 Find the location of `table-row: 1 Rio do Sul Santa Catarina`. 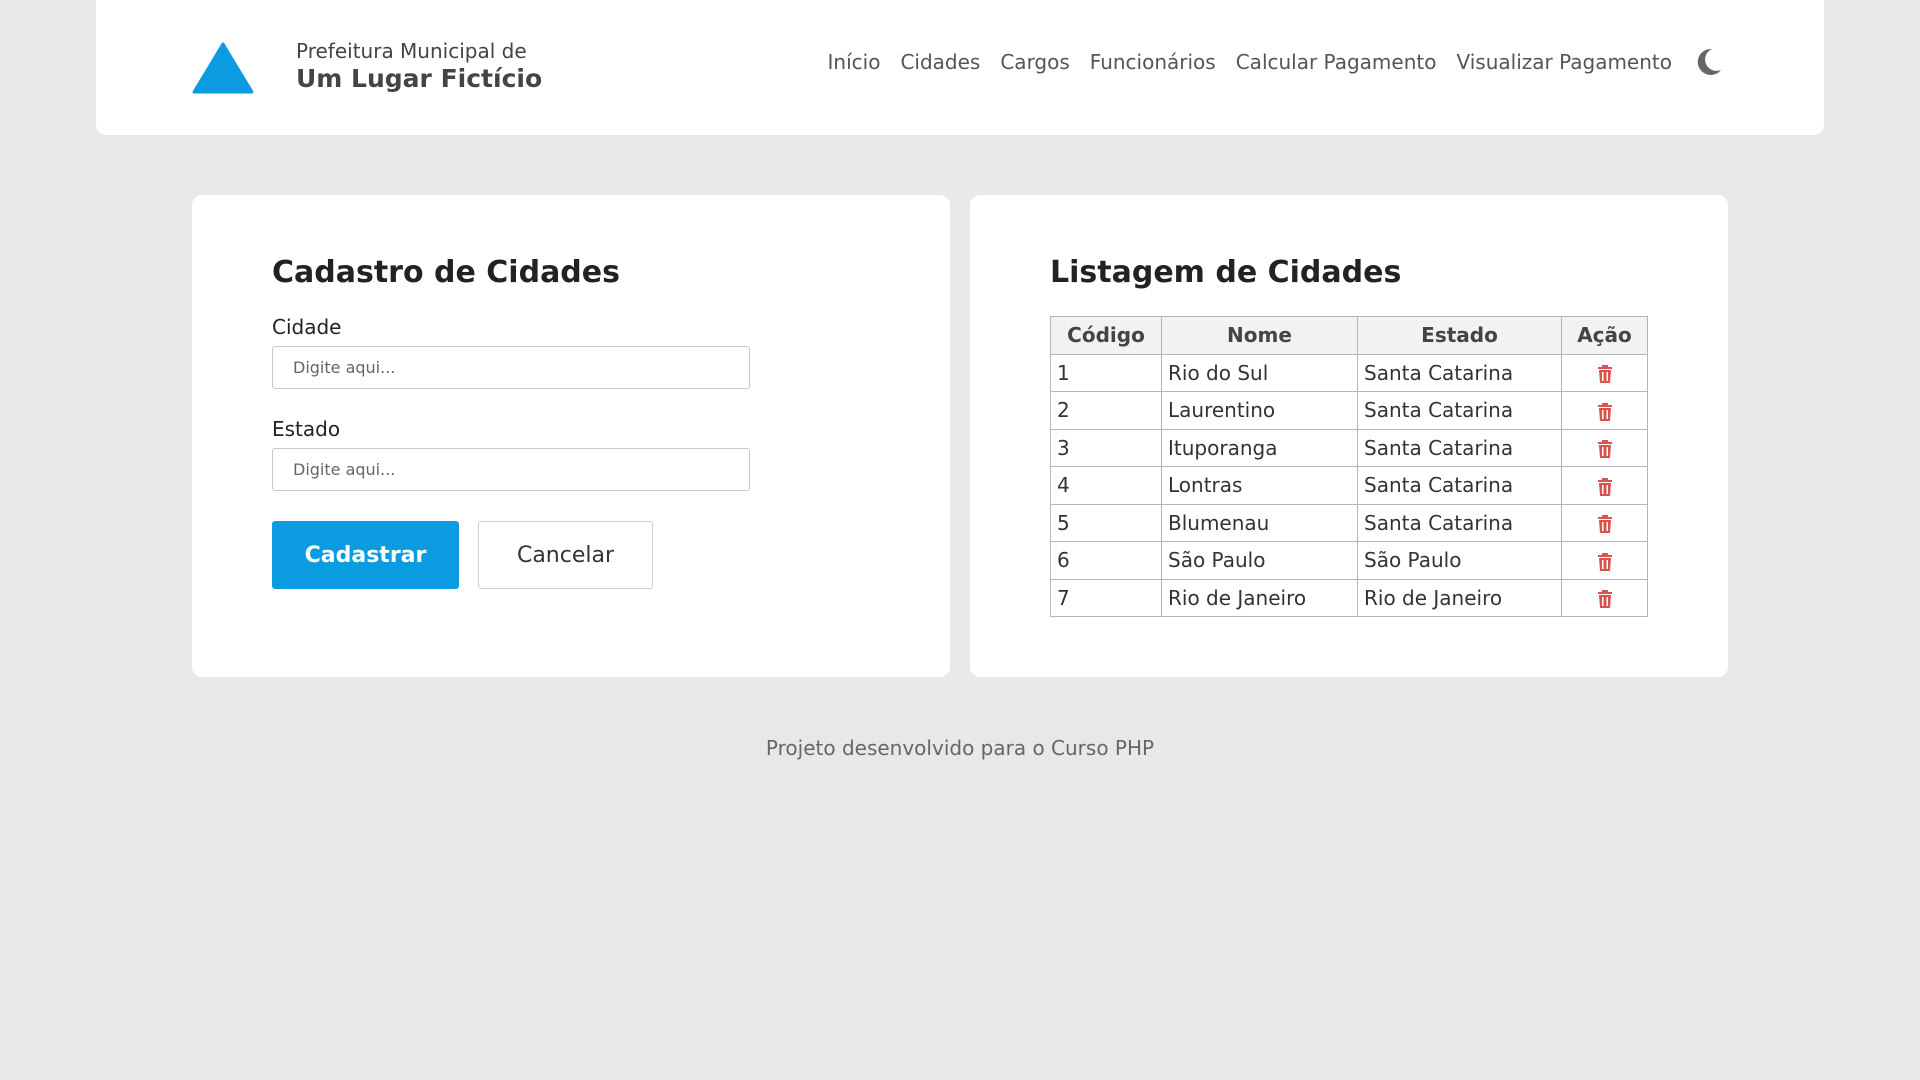

table-row: 1 Rio do Sul Santa Catarina is located at coordinates (1349, 372).